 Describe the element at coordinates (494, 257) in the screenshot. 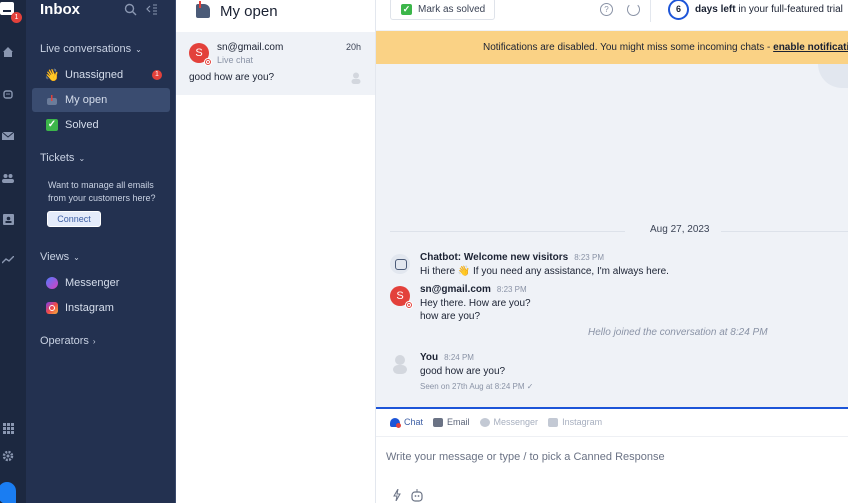

I see `message-sender: Chatbot: Welcome new visitors` at that location.